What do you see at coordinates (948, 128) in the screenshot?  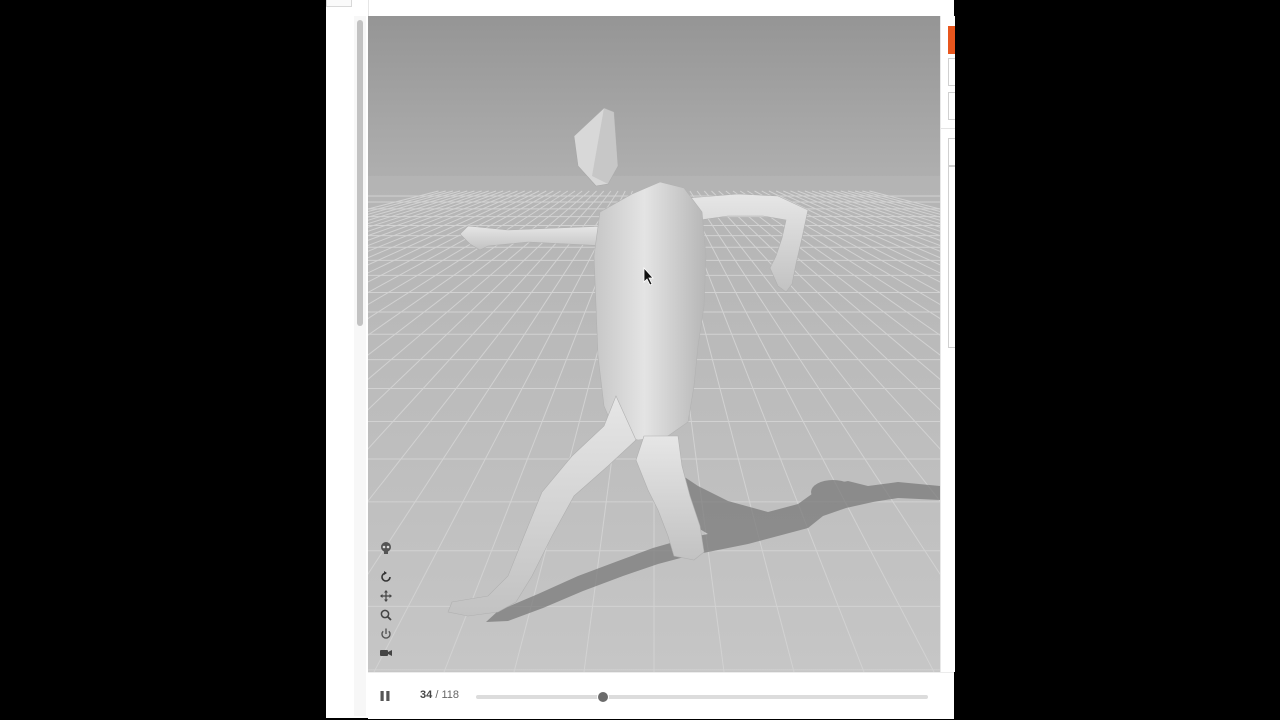 I see `panel-divider` at bounding box center [948, 128].